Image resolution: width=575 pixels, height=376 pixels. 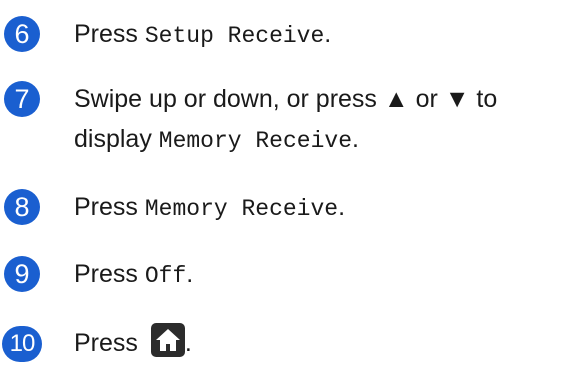 I want to click on step-text: Press Memory Receive., so click(x=209, y=208).